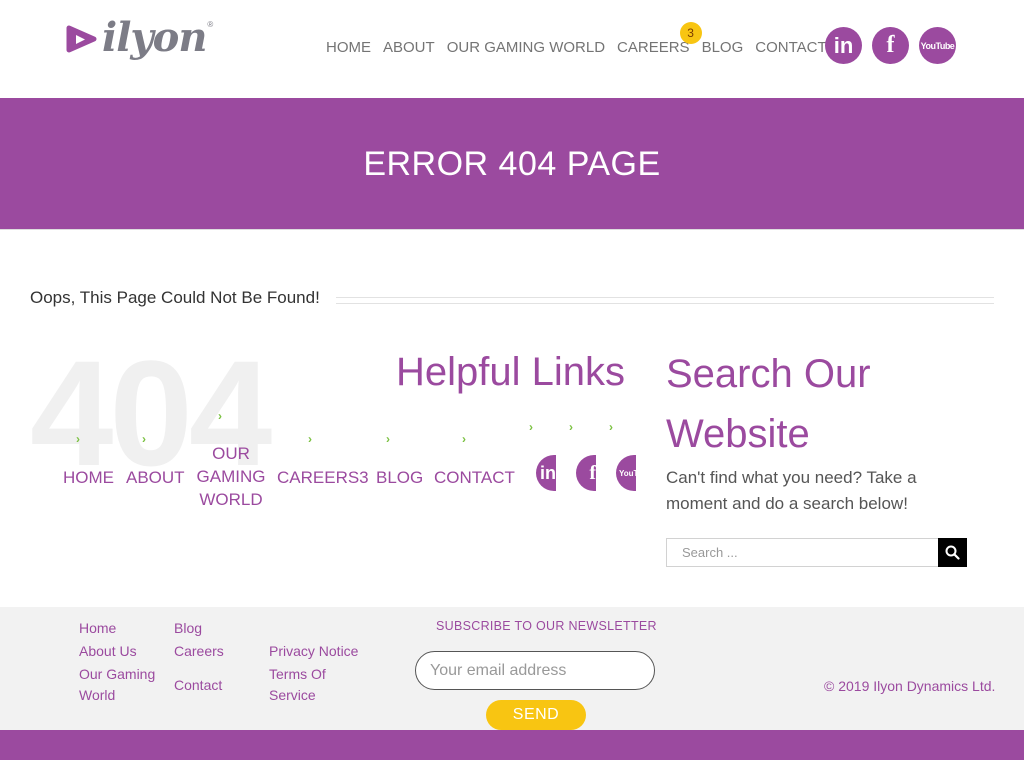  What do you see at coordinates (536, 715) in the screenshot?
I see `newsletter-send-button: SEND` at bounding box center [536, 715].